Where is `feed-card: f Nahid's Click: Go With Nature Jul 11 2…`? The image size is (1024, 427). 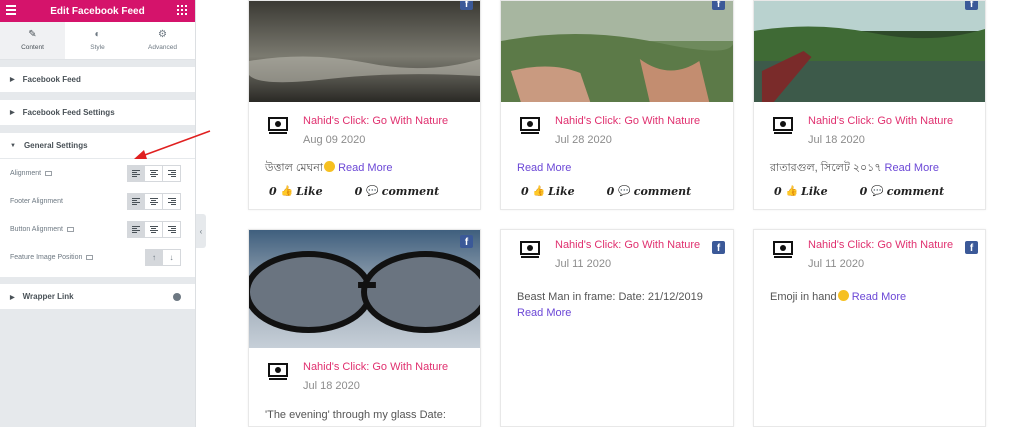
feed-card: f Nahid's Click: Go With Nature Jul 11 2… is located at coordinates (869, 328).